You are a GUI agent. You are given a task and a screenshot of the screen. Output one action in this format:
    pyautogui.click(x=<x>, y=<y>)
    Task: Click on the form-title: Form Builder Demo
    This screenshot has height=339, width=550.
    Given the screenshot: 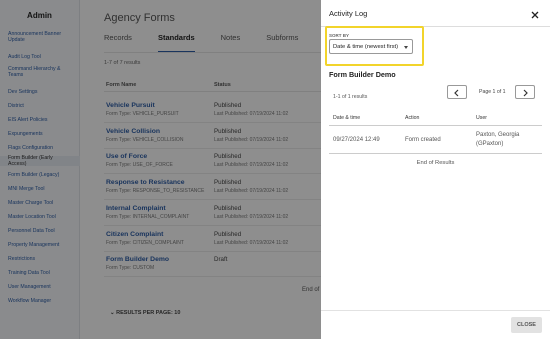 What is the action you would take?
    pyautogui.click(x=362, y=74)
    